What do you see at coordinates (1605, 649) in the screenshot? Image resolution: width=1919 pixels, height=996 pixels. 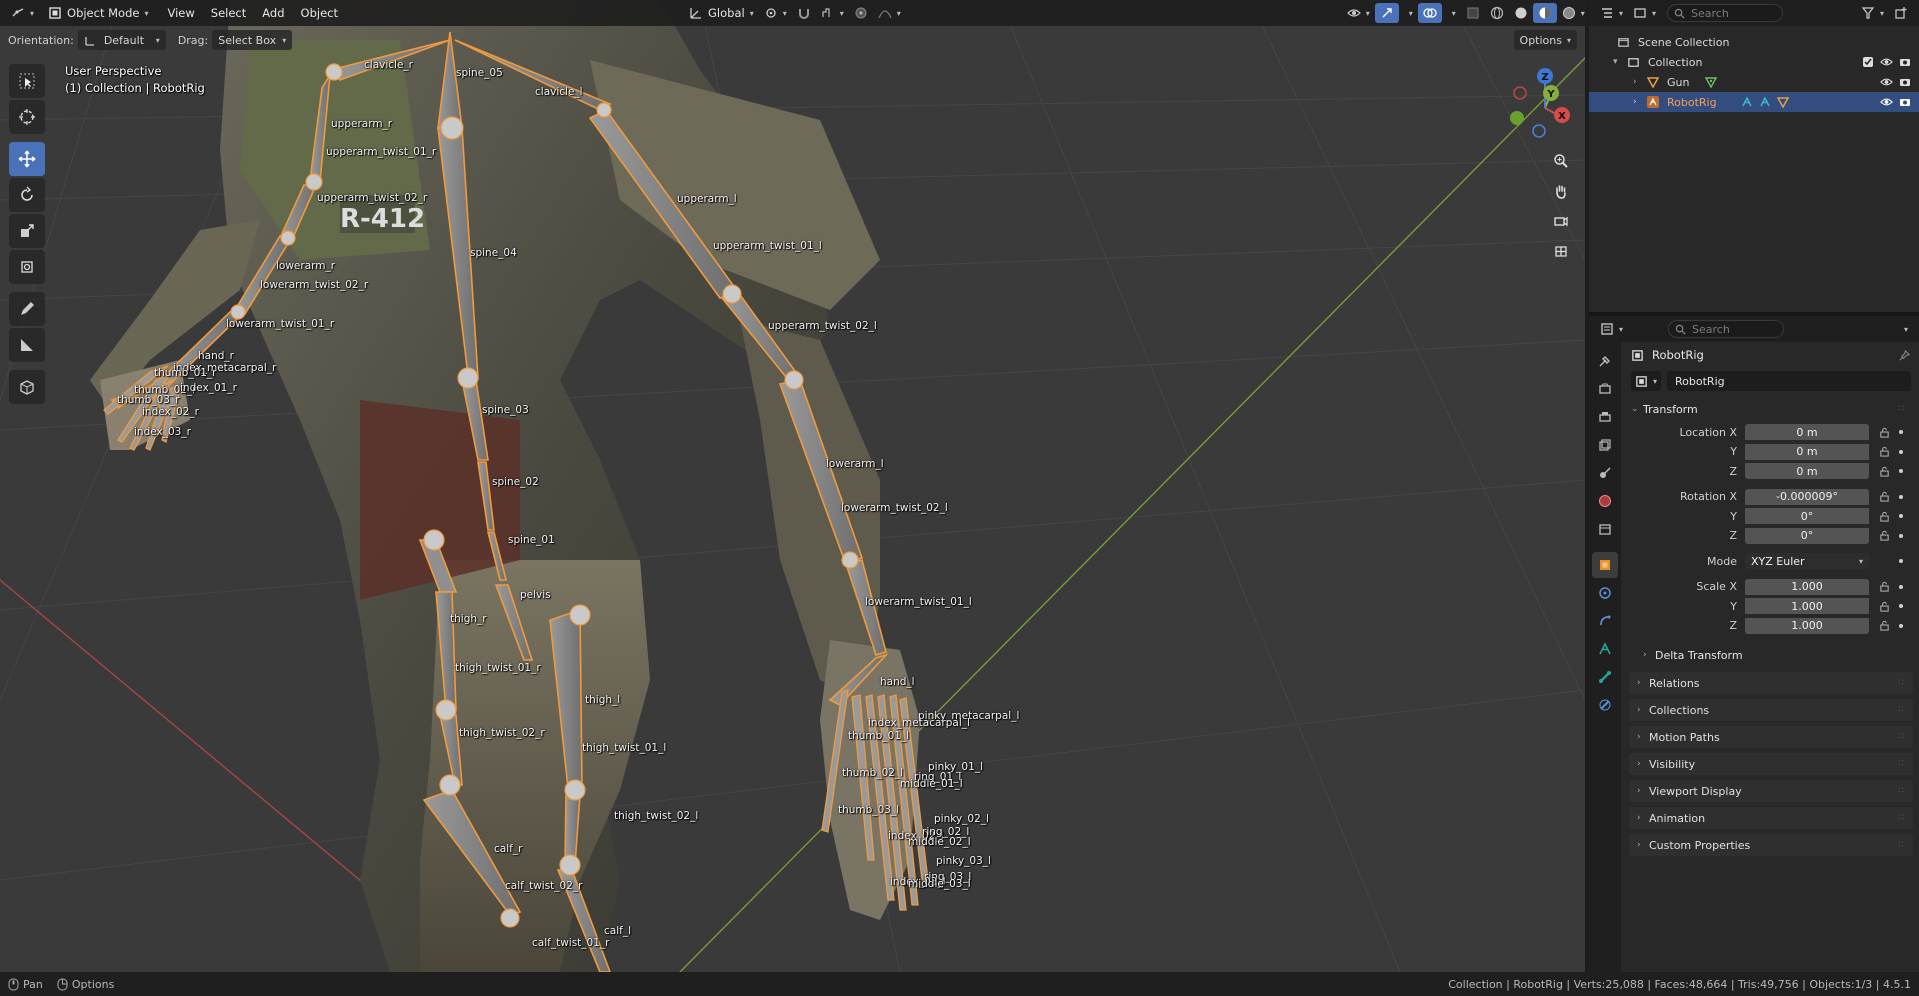 I see `tab-armature-data` at bounding box center [1605, 649].